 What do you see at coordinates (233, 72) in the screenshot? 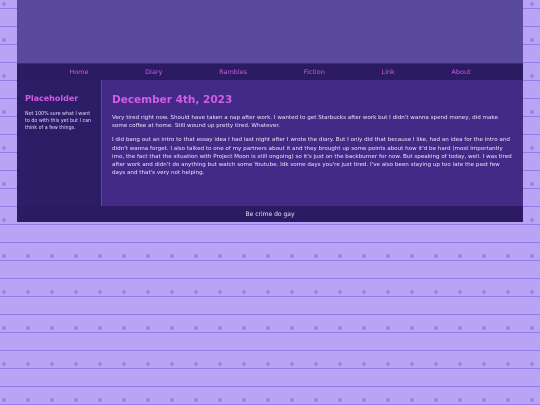
I see `nav-rambles-link: Rambles` at bounding box center [233, 72].